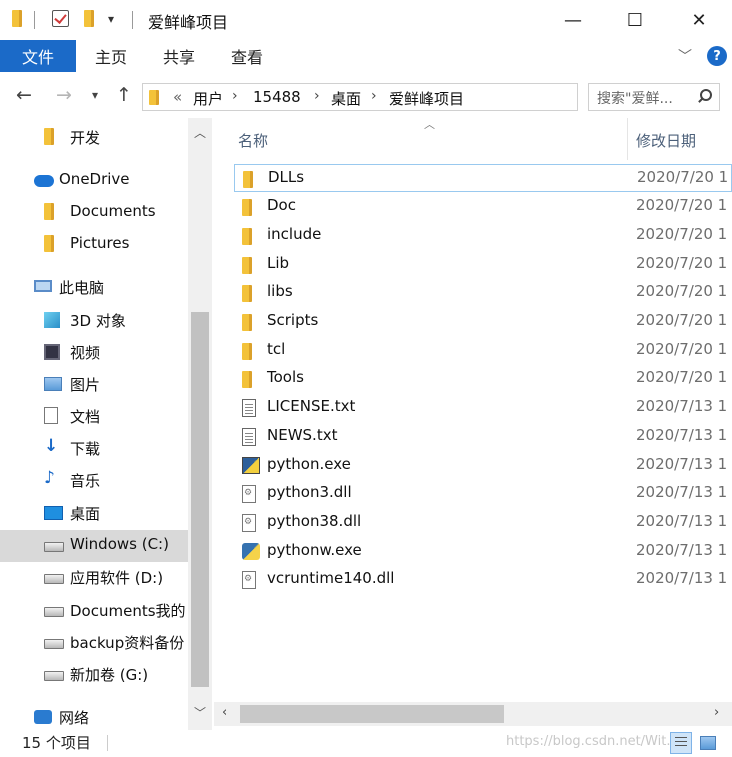  Describe the element at coordinates (94, 480) in the screenshot. I see `nav-item-music: ♪ 音乐` at that location.